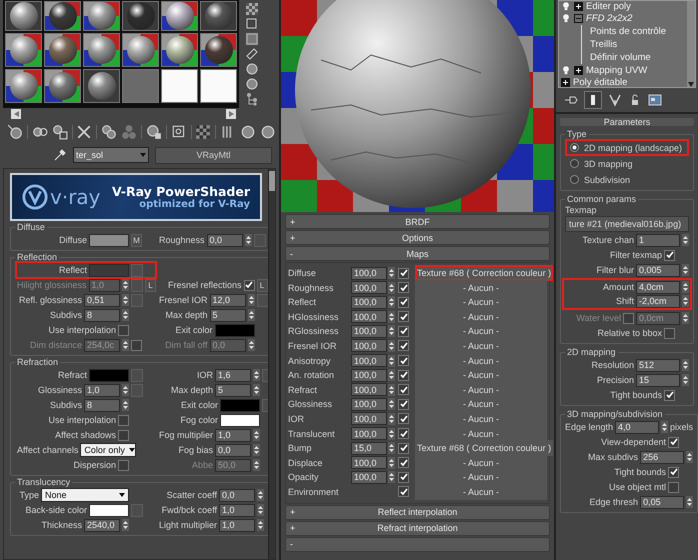 The height and width of the screenshot is (560, 698). What do you see at coordinates (44, 482) in the screenshot?
I see `group-title: Translucency` at bounding box center [44, 482].